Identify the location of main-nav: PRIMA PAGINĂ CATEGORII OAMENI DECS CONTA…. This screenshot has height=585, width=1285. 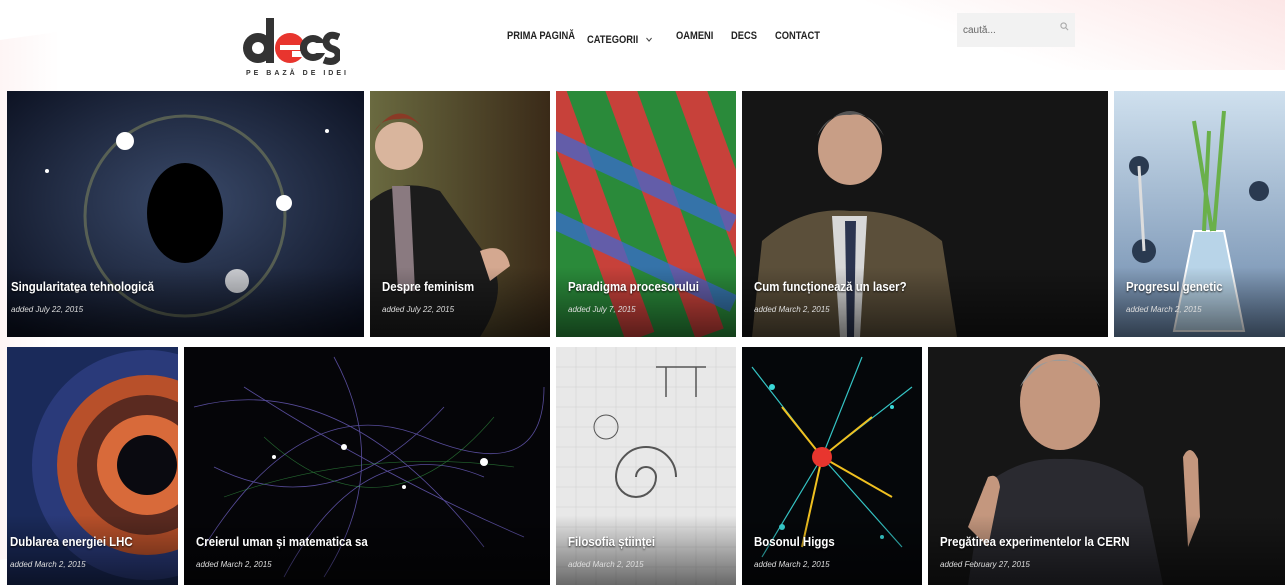
(663, 38).